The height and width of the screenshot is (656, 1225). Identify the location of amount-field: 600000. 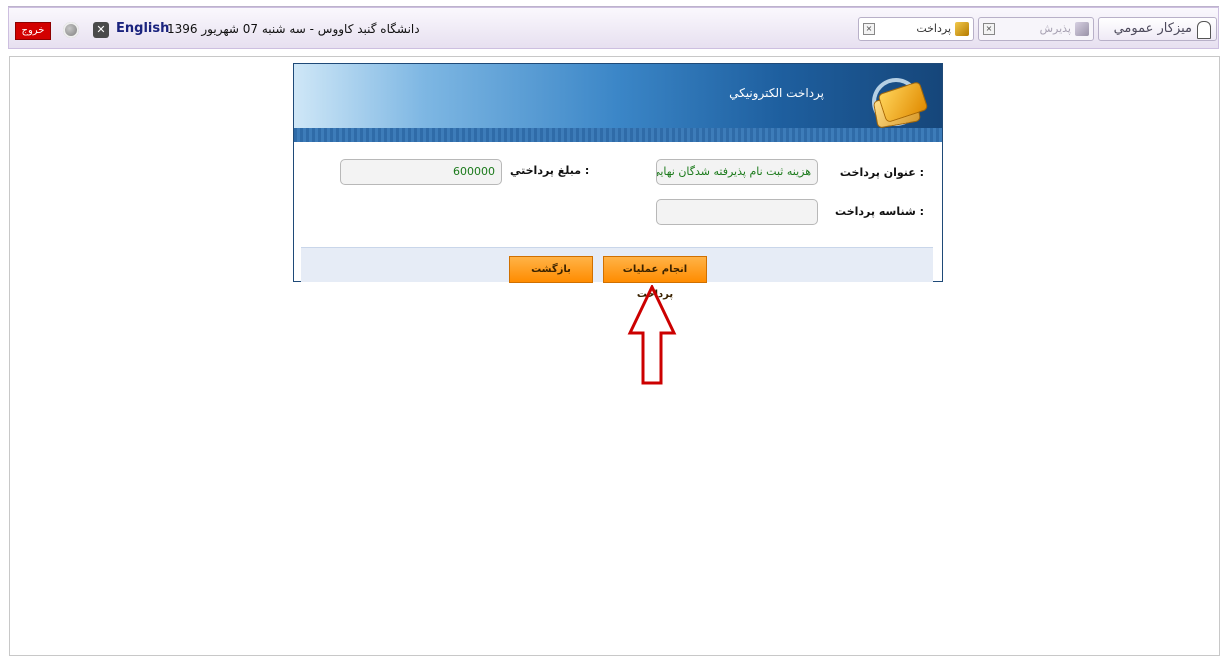
(421, 172).